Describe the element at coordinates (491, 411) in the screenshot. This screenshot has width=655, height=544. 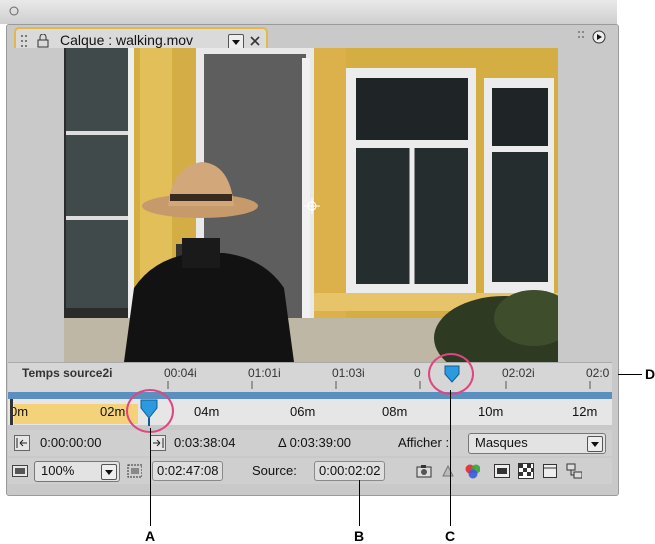
I see `timeline-label: 10m` at that location.